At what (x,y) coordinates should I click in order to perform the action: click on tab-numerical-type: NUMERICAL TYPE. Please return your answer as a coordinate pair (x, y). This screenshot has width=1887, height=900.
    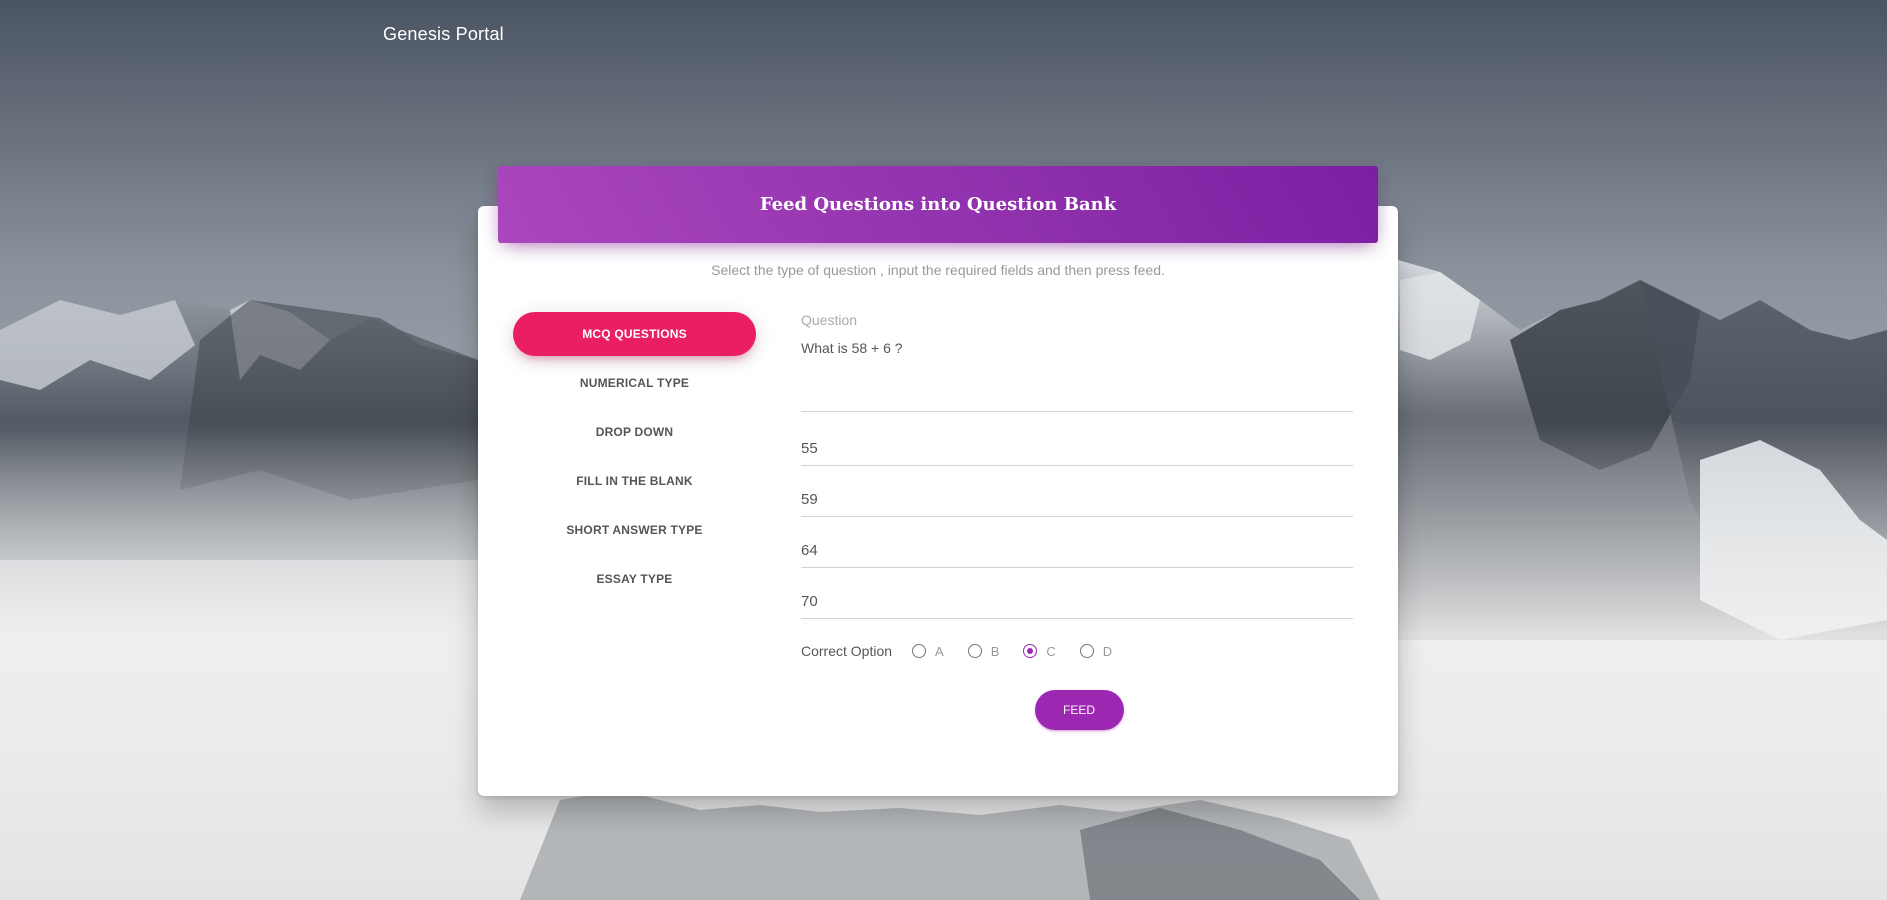
    Looking at the image, I should click on (634, 383).